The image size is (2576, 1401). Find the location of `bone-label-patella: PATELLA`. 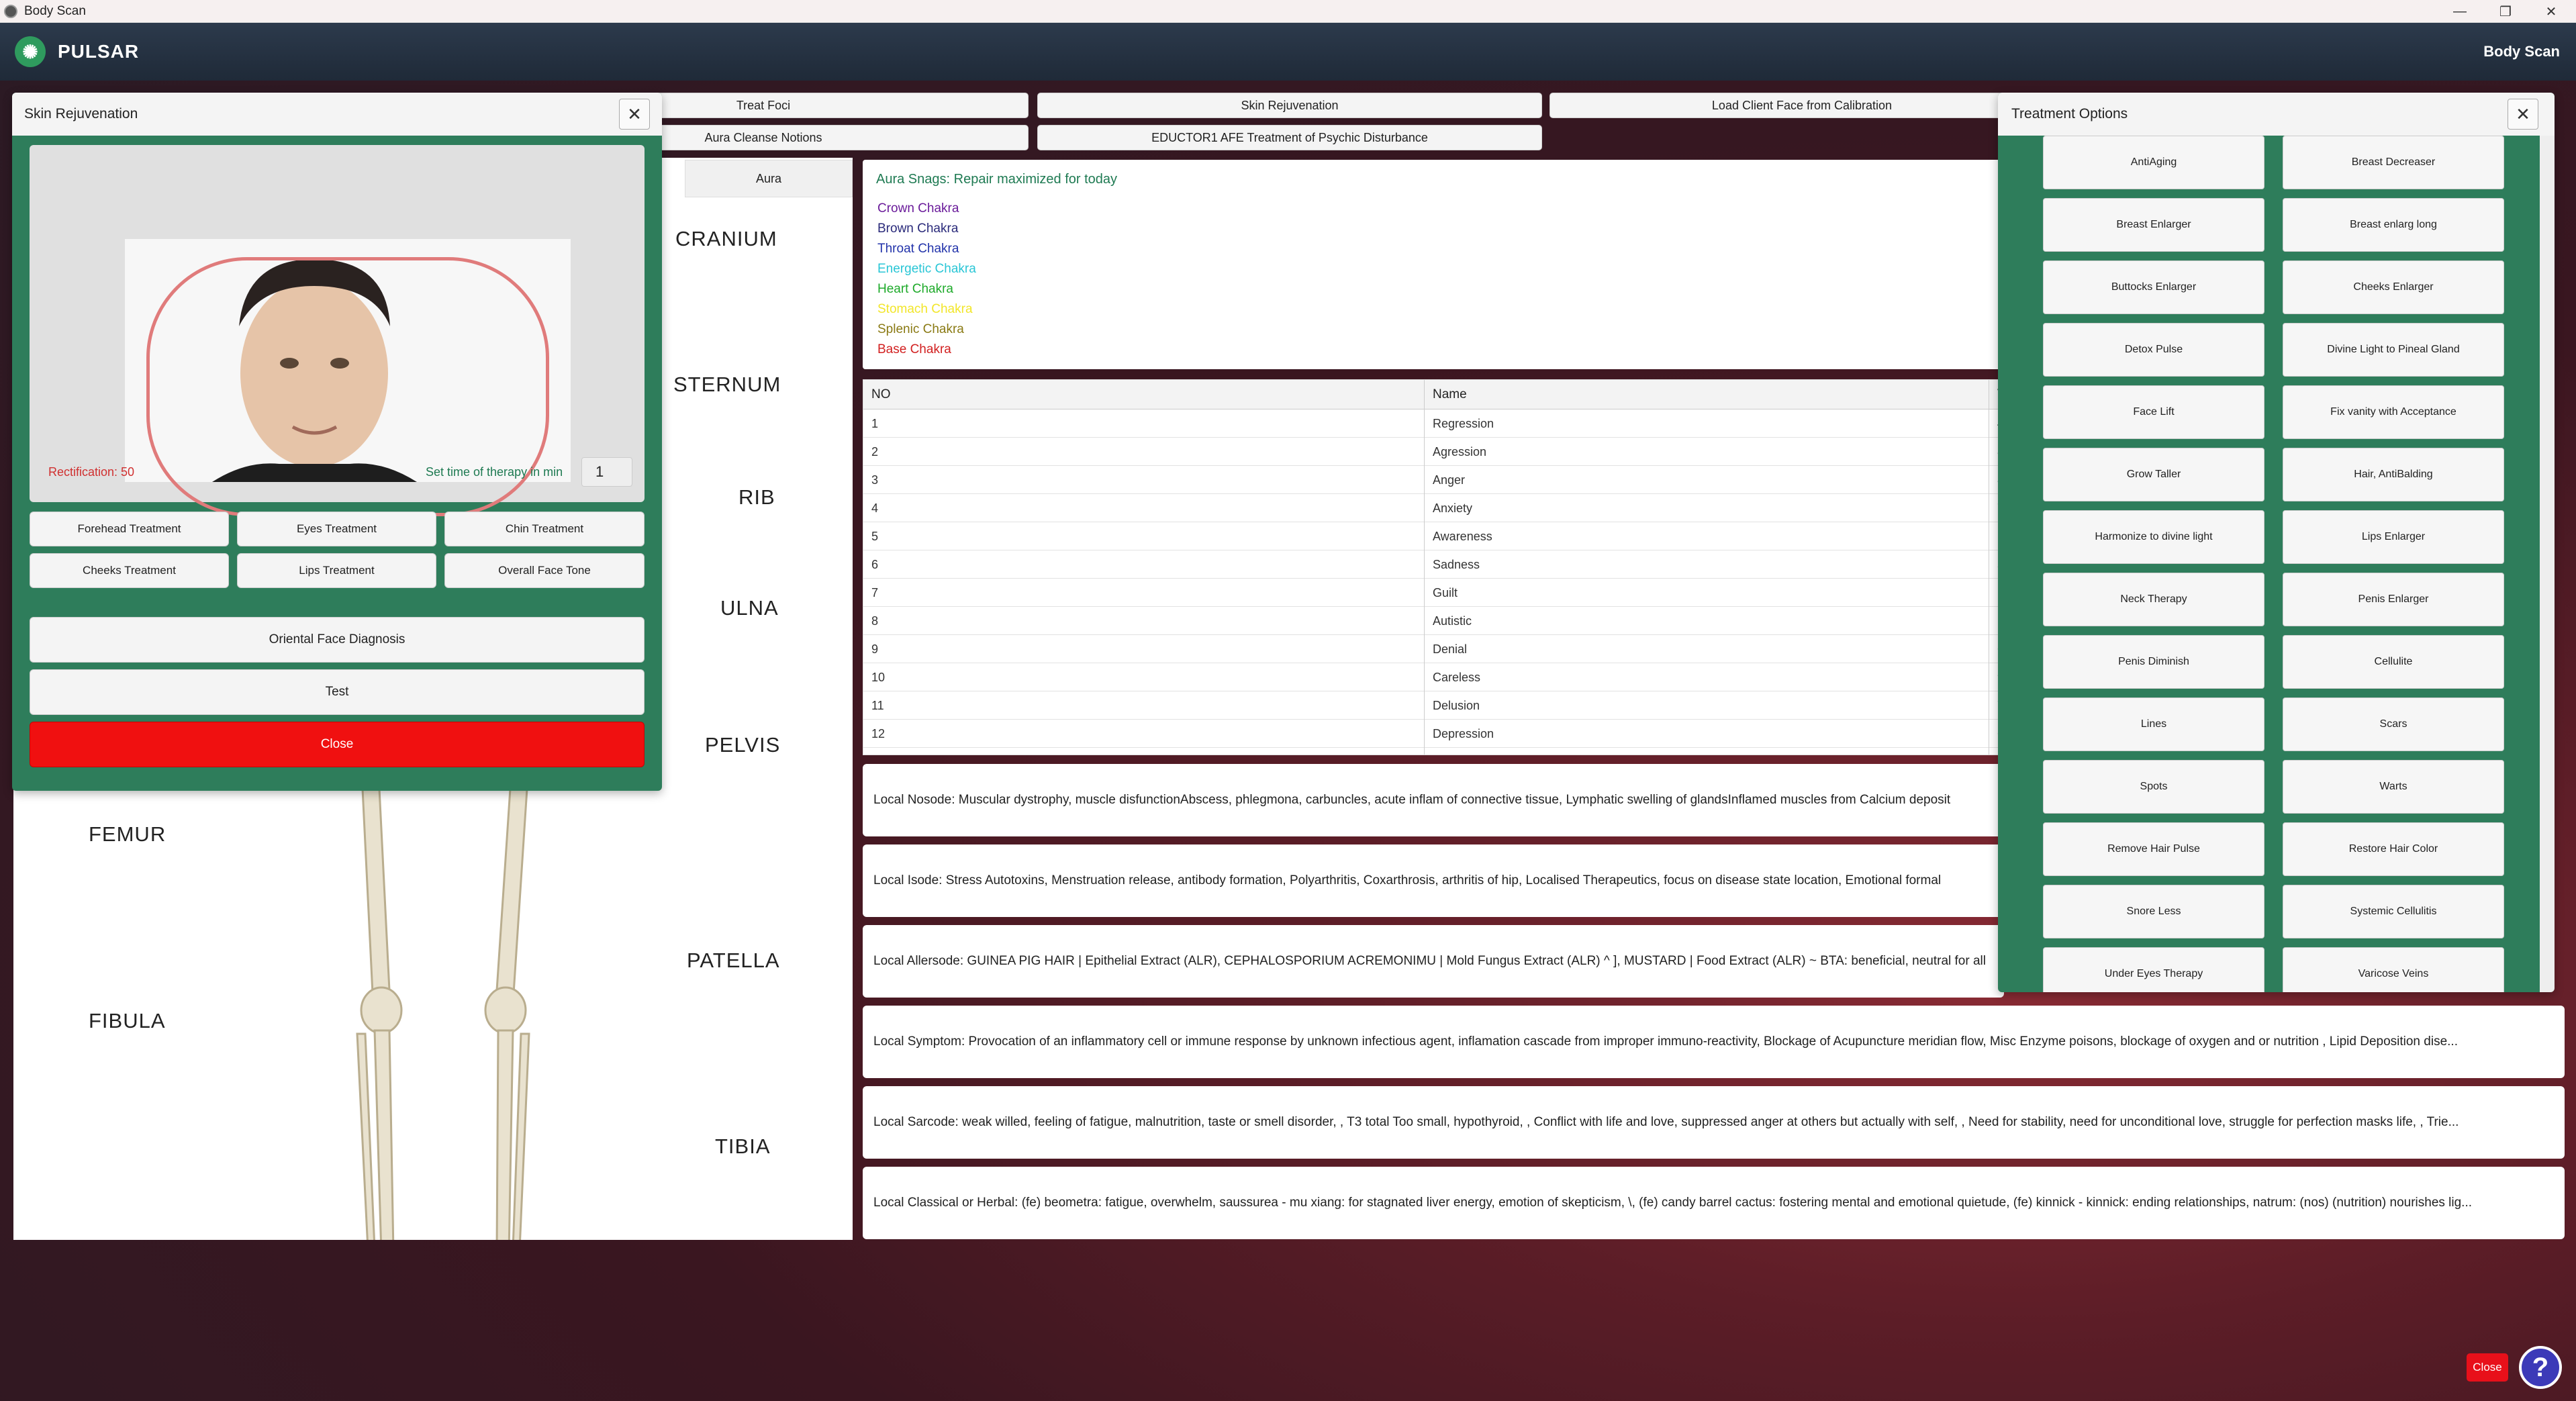

bone-label-patella: PATELLA is located at coordinates (733, 960).